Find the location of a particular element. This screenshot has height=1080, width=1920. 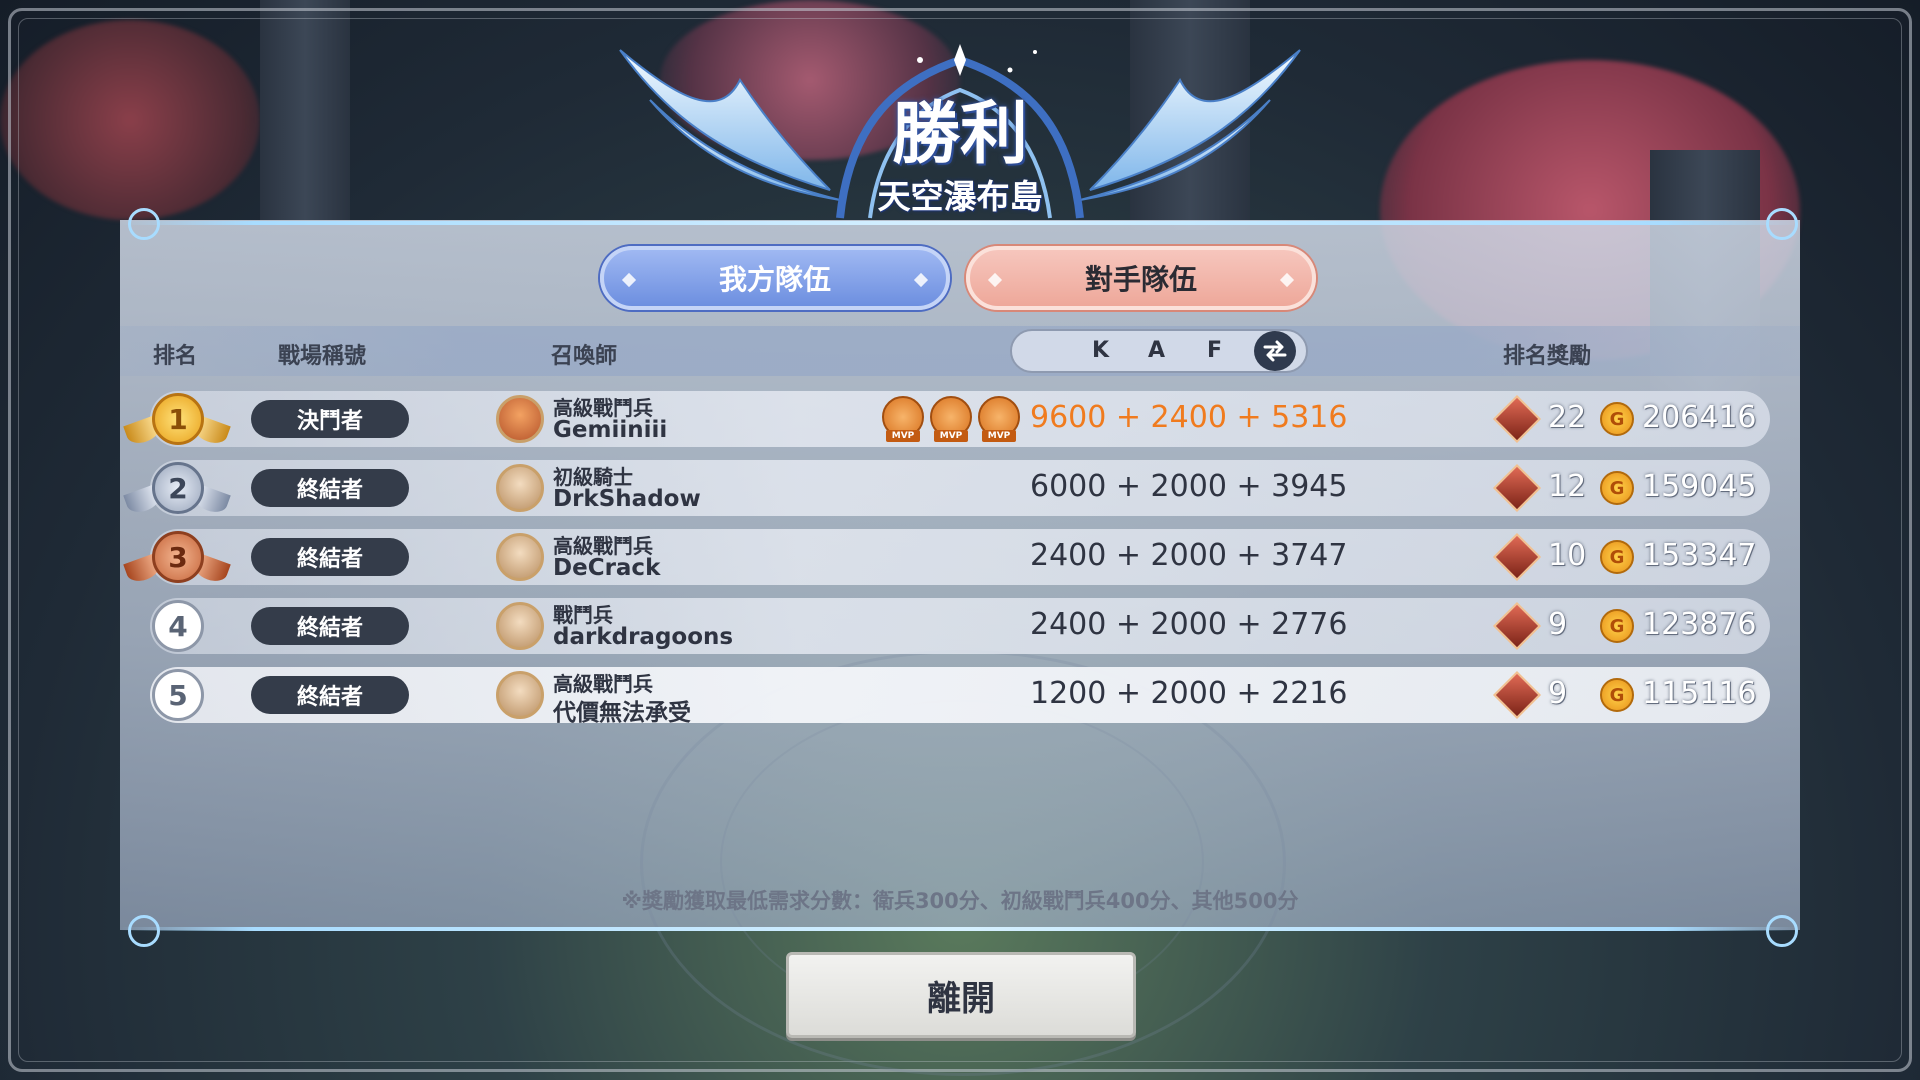

header-a: A is located at coordinates (1157, 350).